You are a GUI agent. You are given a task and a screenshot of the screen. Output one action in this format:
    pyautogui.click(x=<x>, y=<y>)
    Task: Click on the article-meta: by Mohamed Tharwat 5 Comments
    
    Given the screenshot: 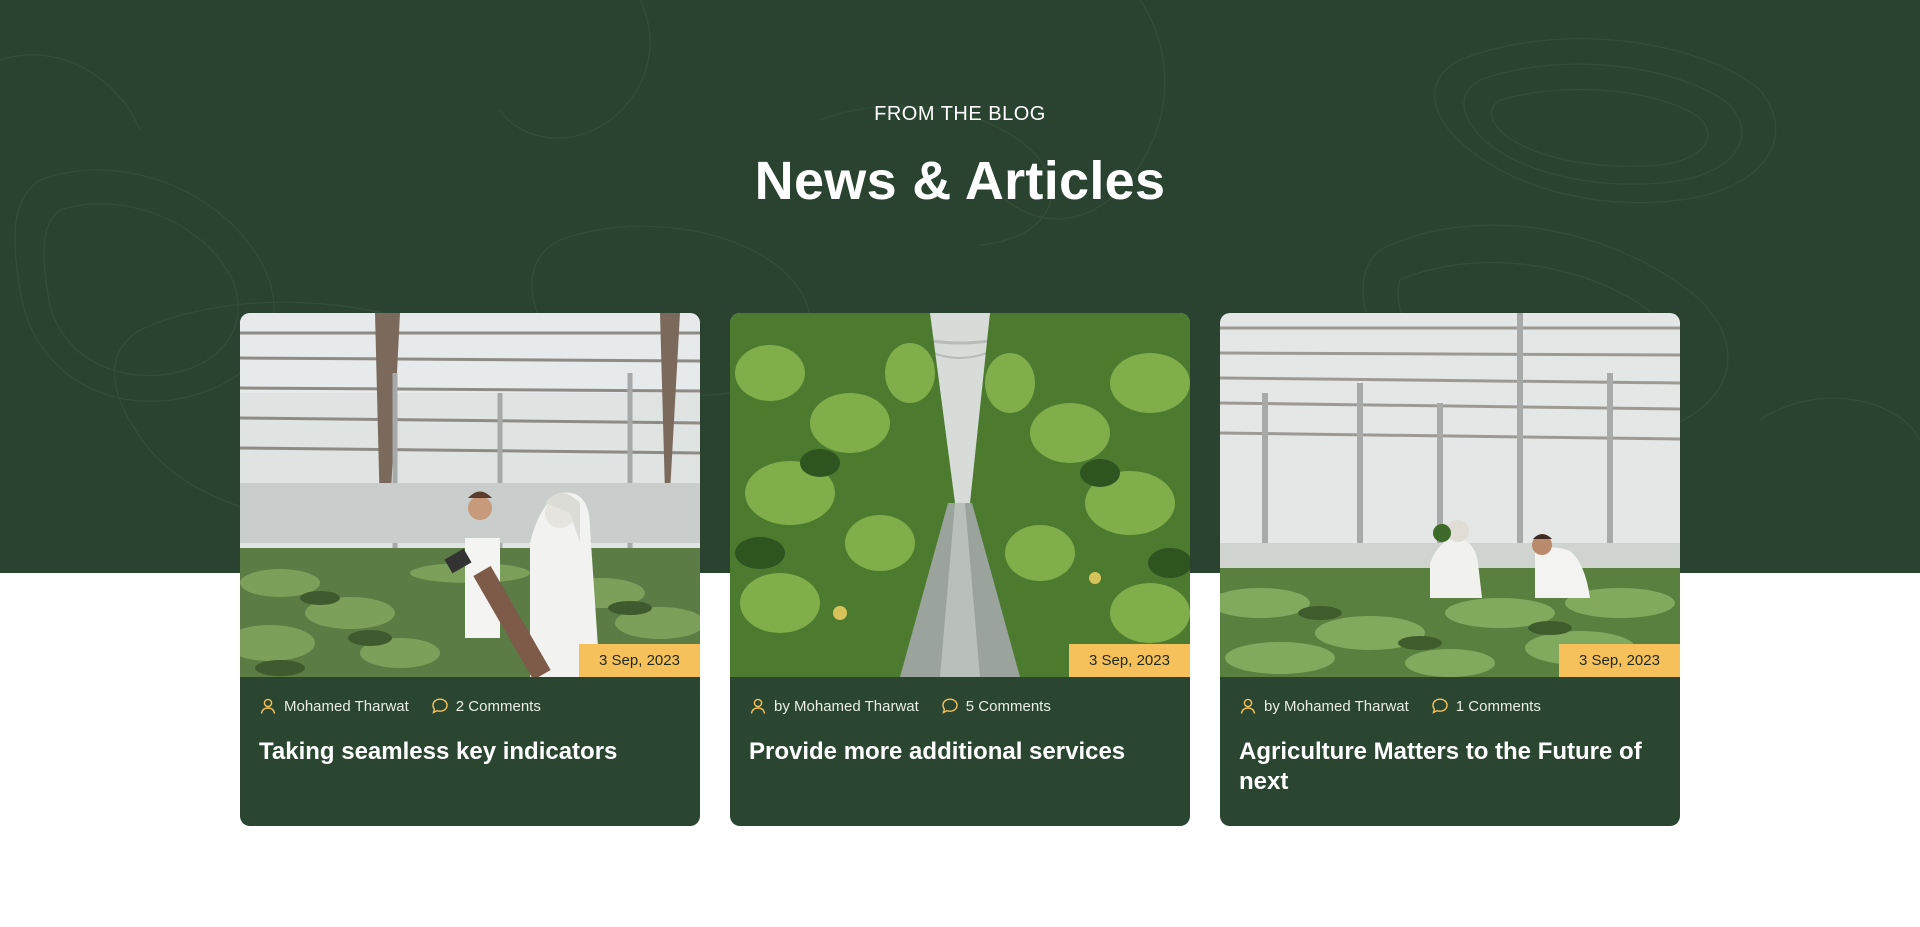 What is the action you would take?
    pyautogui.click(x=911, y=706)
    